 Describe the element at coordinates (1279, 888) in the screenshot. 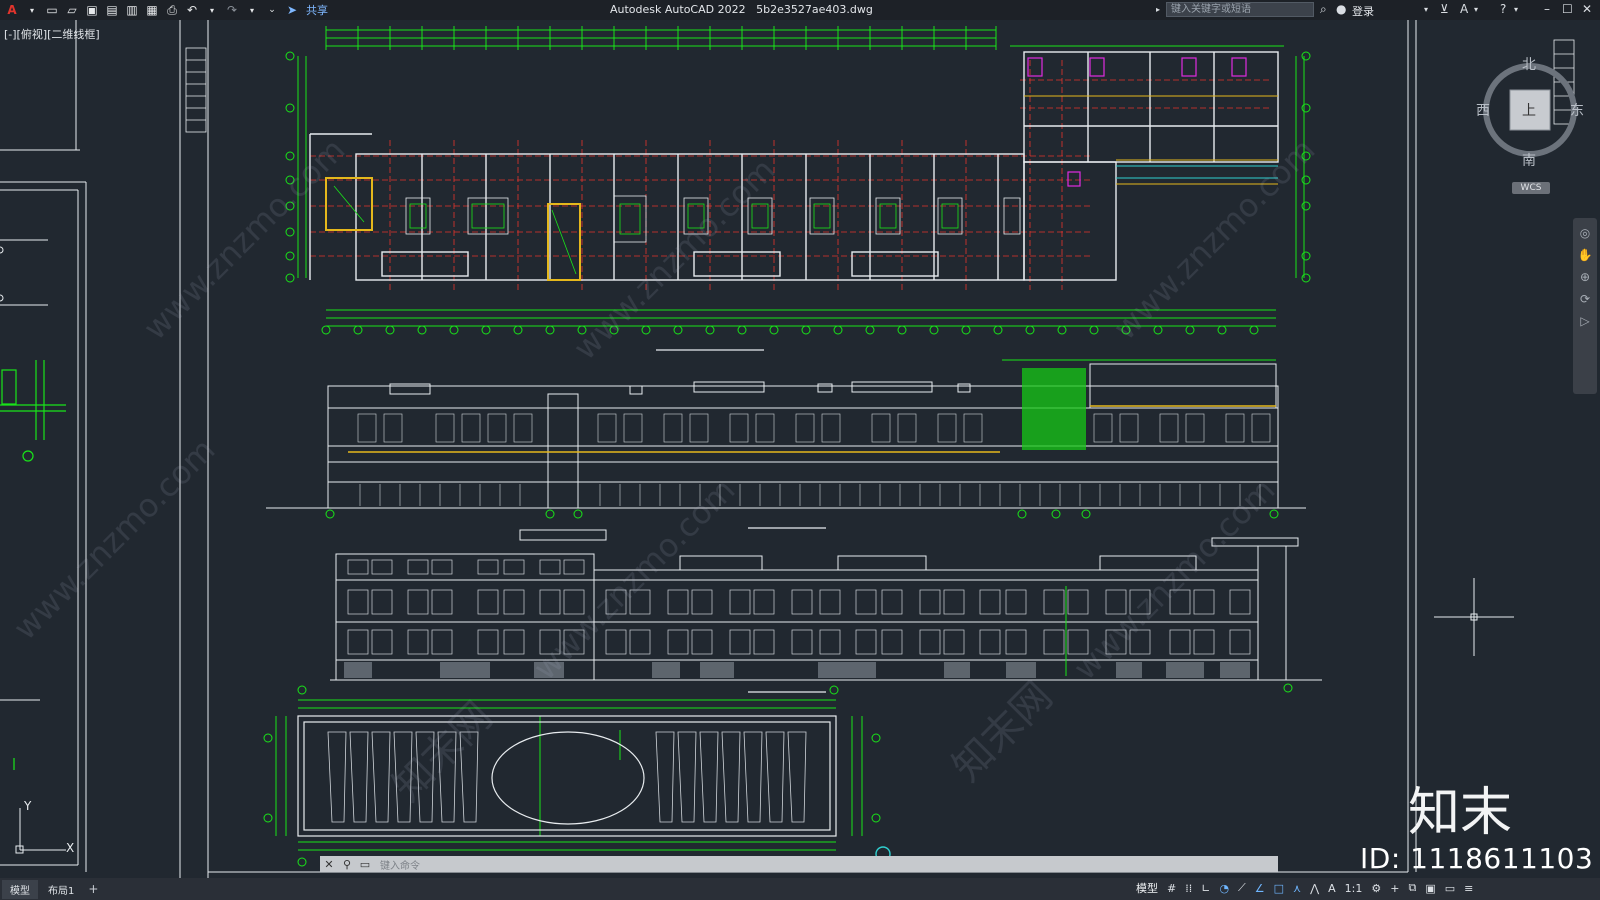

I see `object-snap-icon: □` at that location.